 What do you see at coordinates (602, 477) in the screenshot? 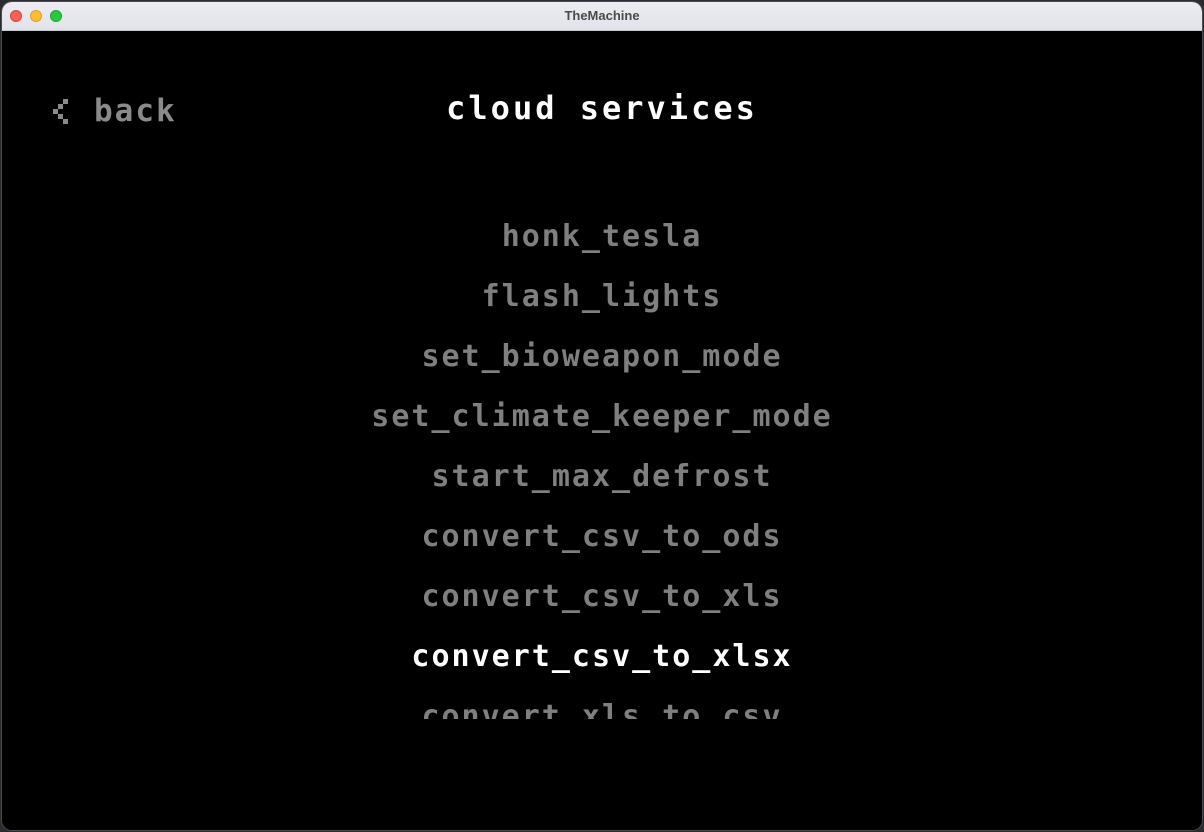
I see `service-item: start_max_defrost` at bounding box center [602, 477].